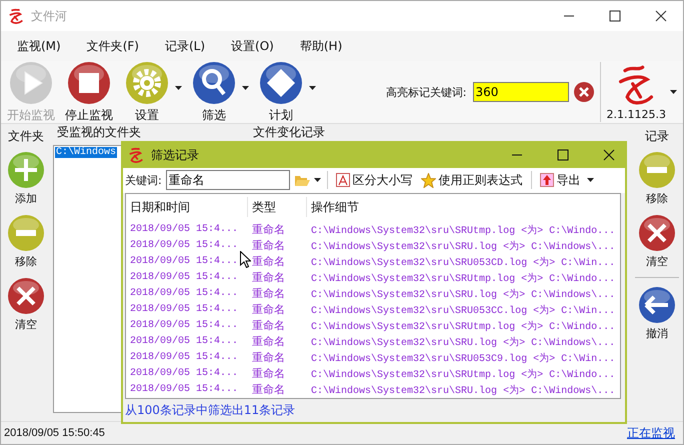 The width and height of the screenshot is (684, 445). I want to click on keyword-field: 重命名, so click(228, 180).